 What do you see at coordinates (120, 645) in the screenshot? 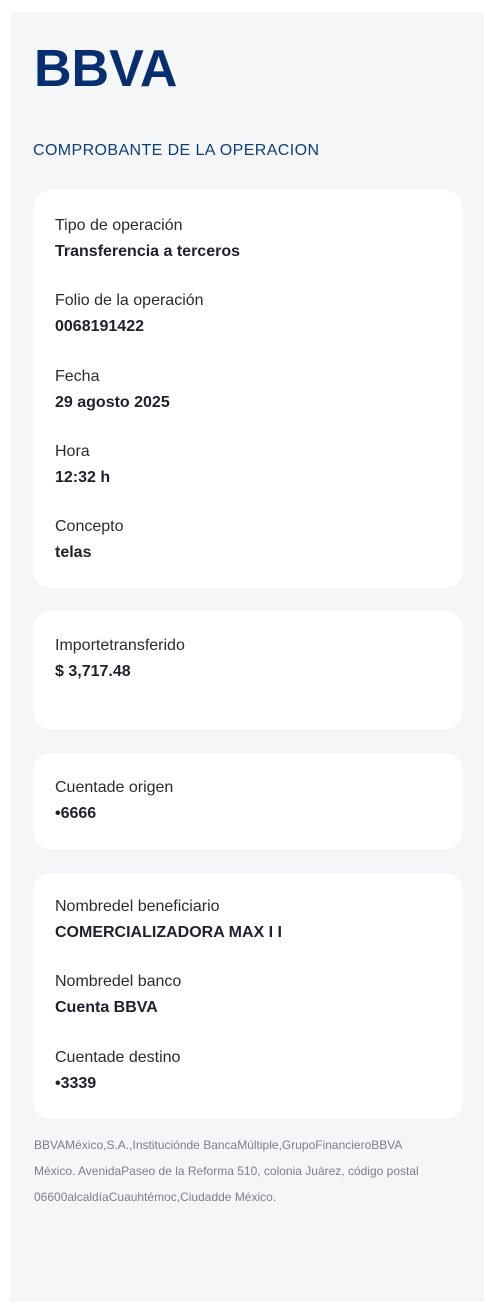
I see `amount-label: Importetransferido` at bounding box center [120, 645].